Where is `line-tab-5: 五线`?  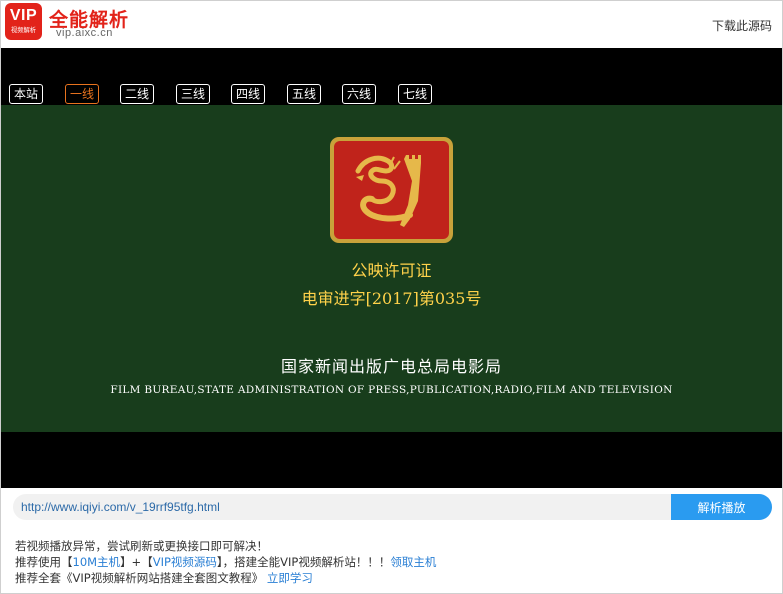
line-tab-5: 五线 is located at coordinates (304, 94).